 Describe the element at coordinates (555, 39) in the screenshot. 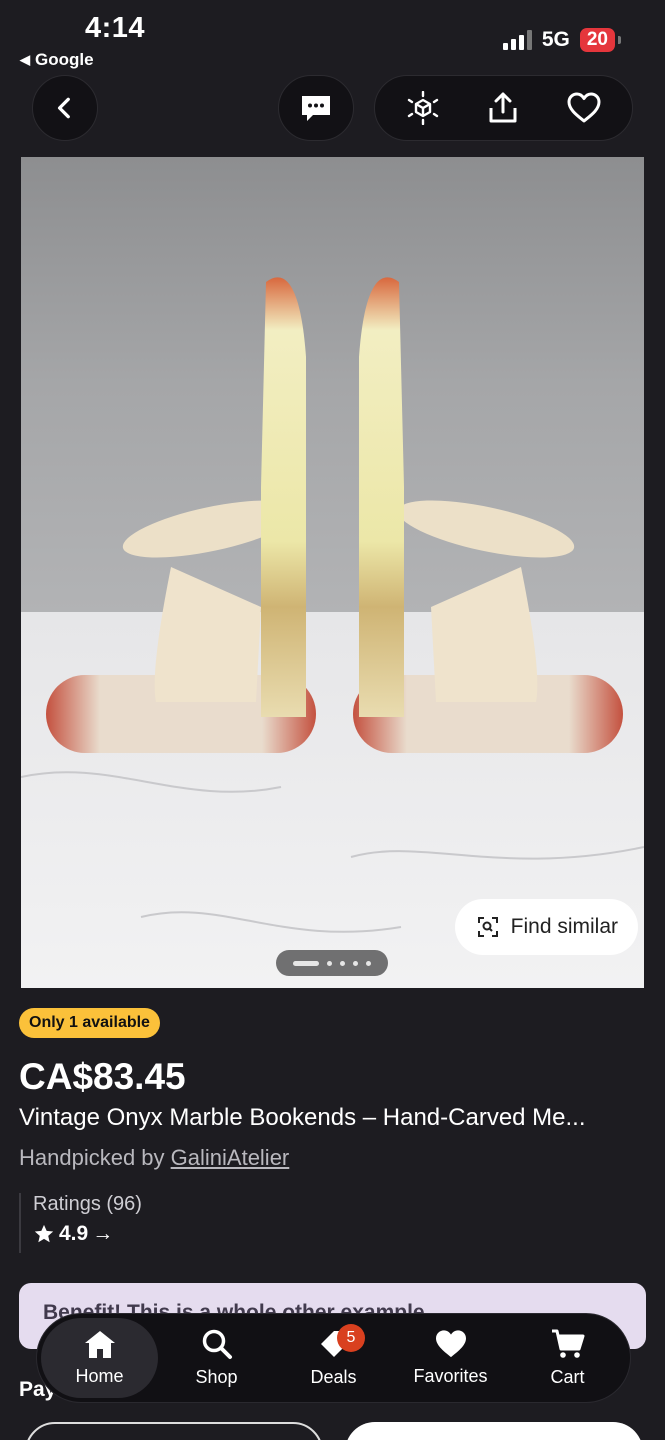

I see `network-label: 5G` at that location.